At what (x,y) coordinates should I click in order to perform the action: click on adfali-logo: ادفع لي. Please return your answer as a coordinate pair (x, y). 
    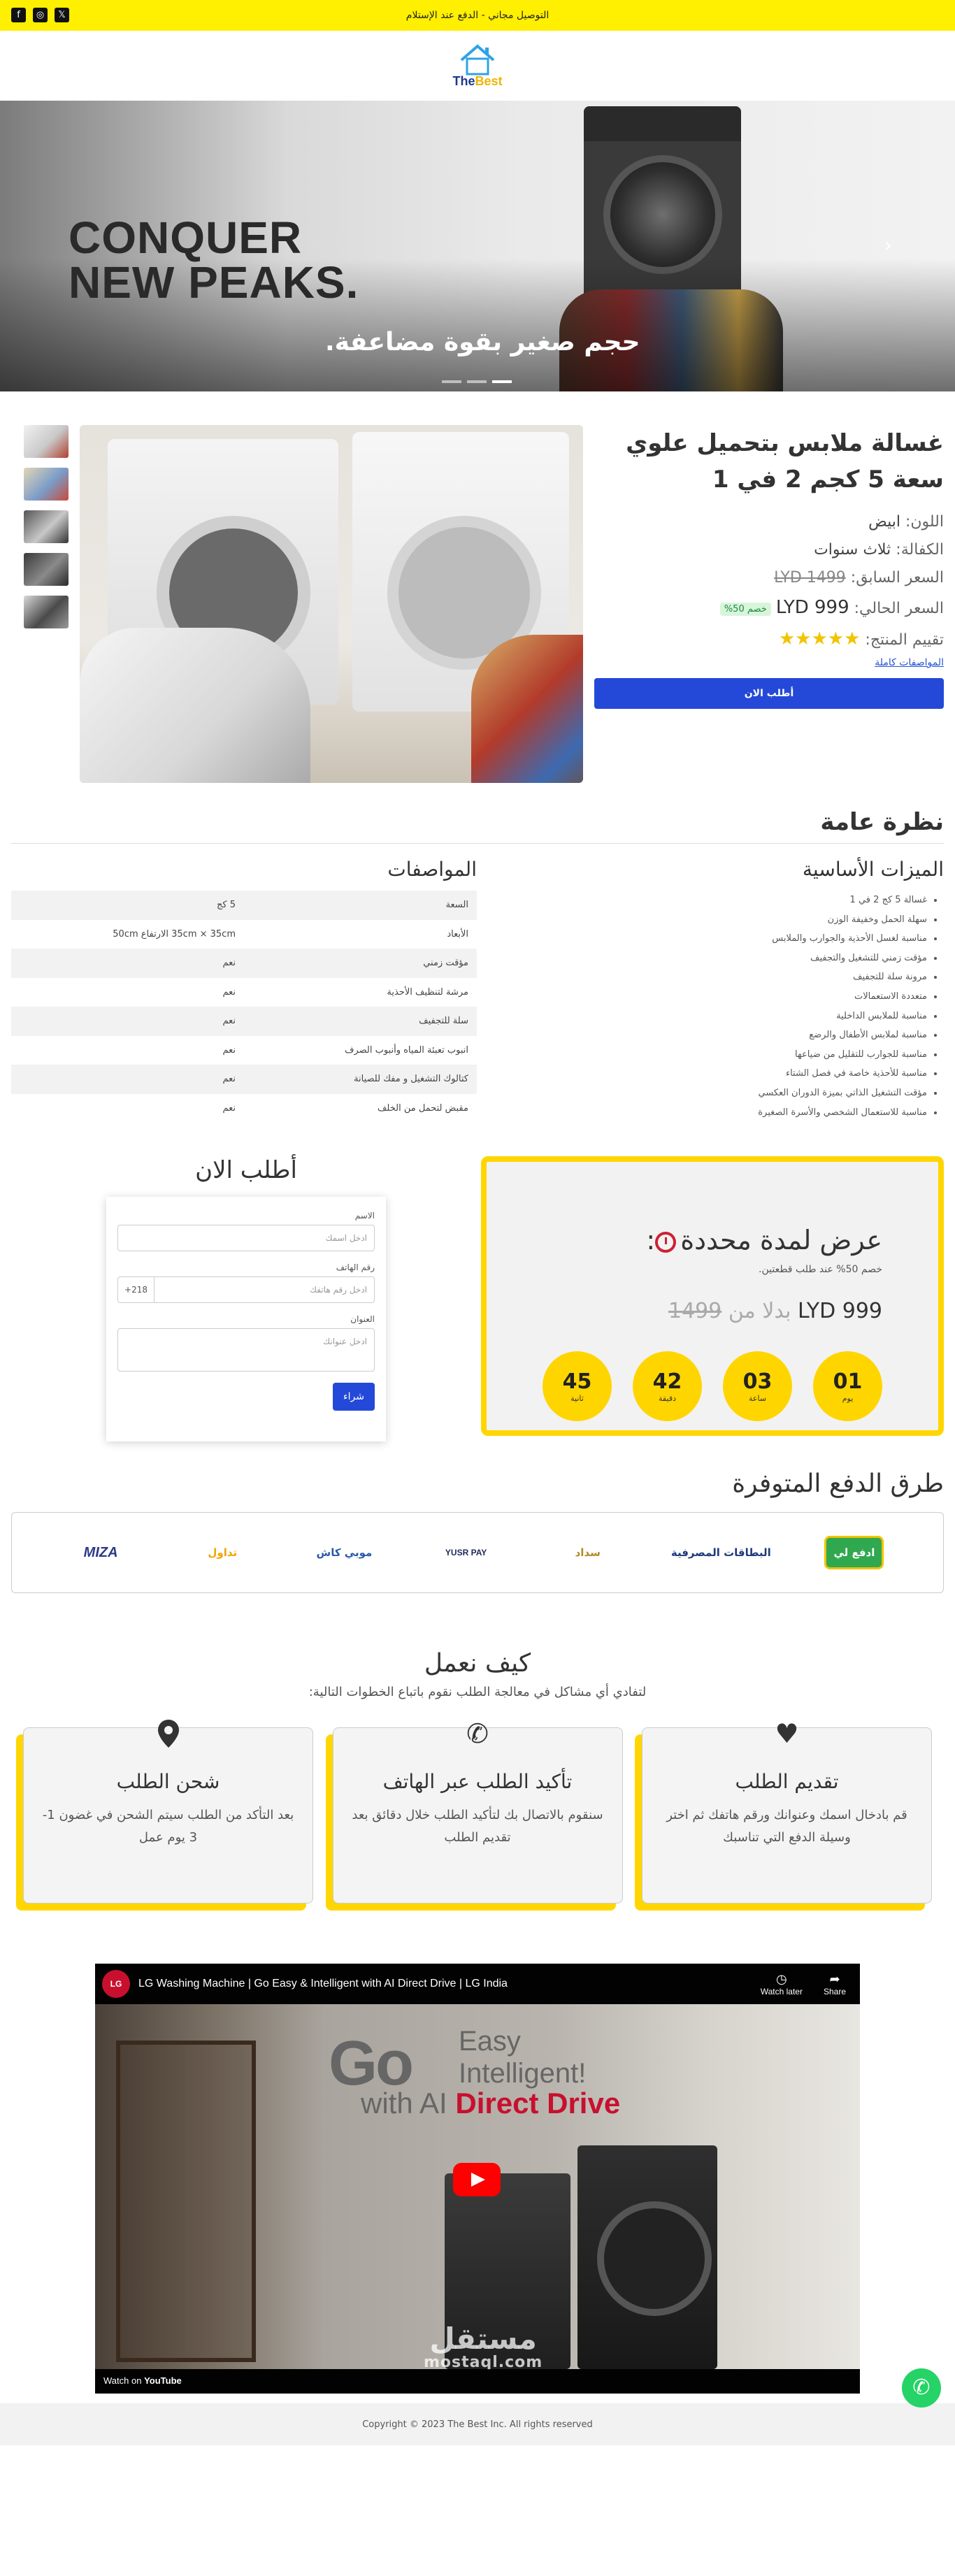
    Looking at the image, I should click on (854, 1552).